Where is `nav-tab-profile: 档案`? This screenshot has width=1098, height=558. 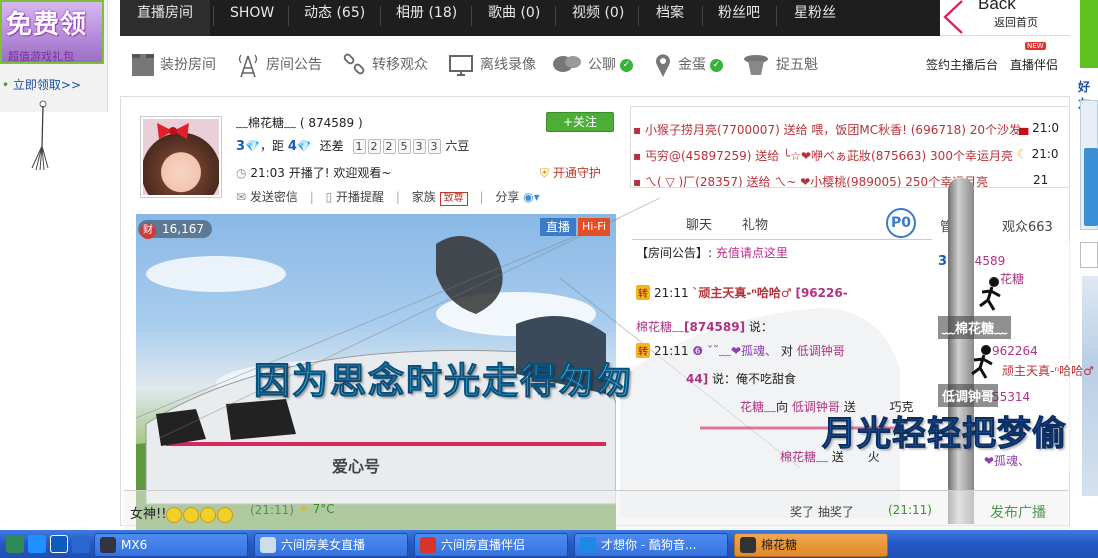 nav-tab-profile: 档案 is located at coordinates (670, 18).